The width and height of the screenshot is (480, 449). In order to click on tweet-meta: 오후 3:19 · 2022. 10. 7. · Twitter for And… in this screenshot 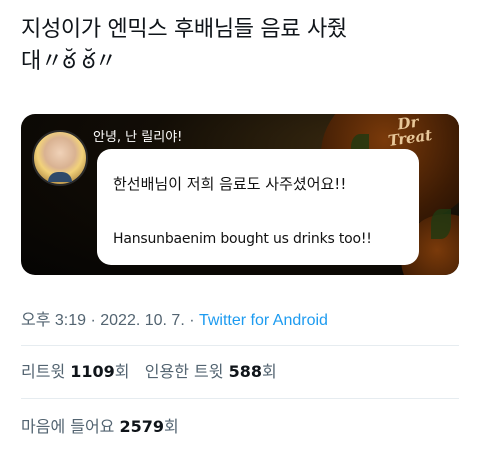, I will do `click(174, 318)`.